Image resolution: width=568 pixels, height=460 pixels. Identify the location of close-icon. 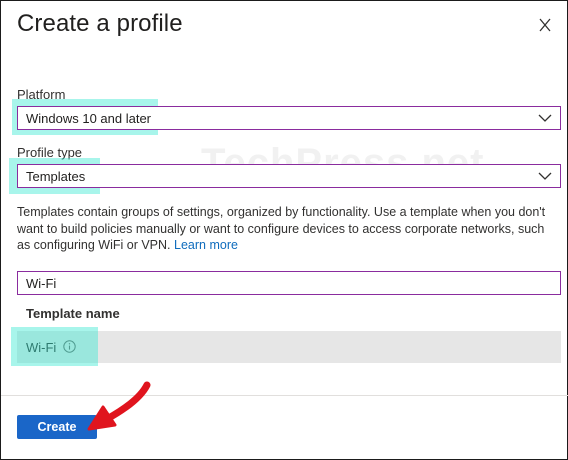
(545, 25).